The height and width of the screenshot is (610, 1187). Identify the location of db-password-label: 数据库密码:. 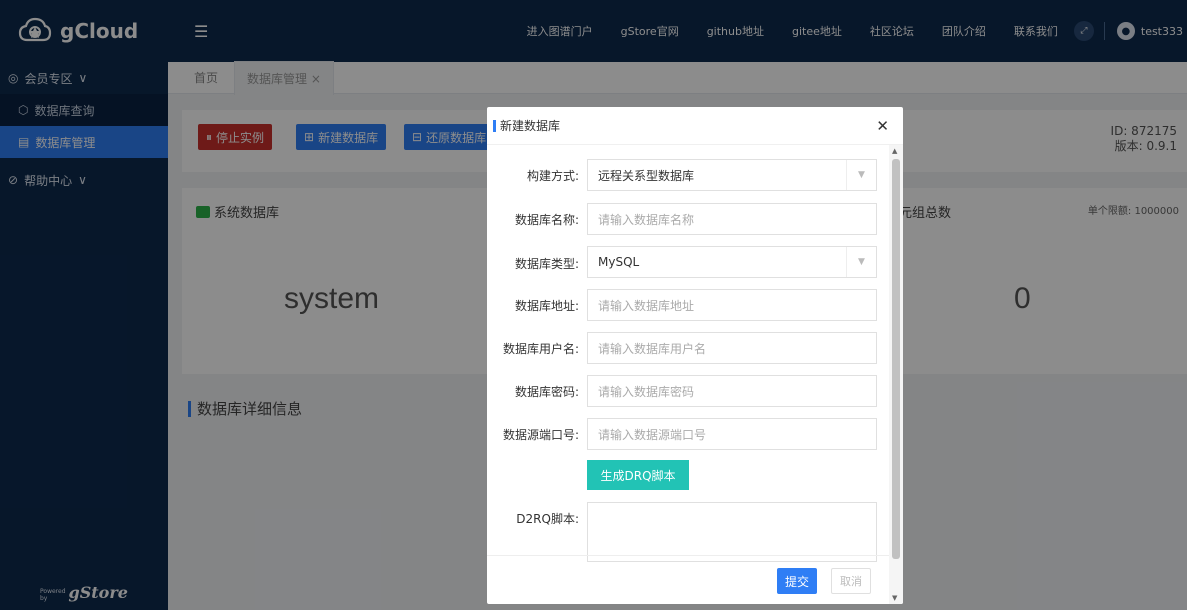
(546, 392).